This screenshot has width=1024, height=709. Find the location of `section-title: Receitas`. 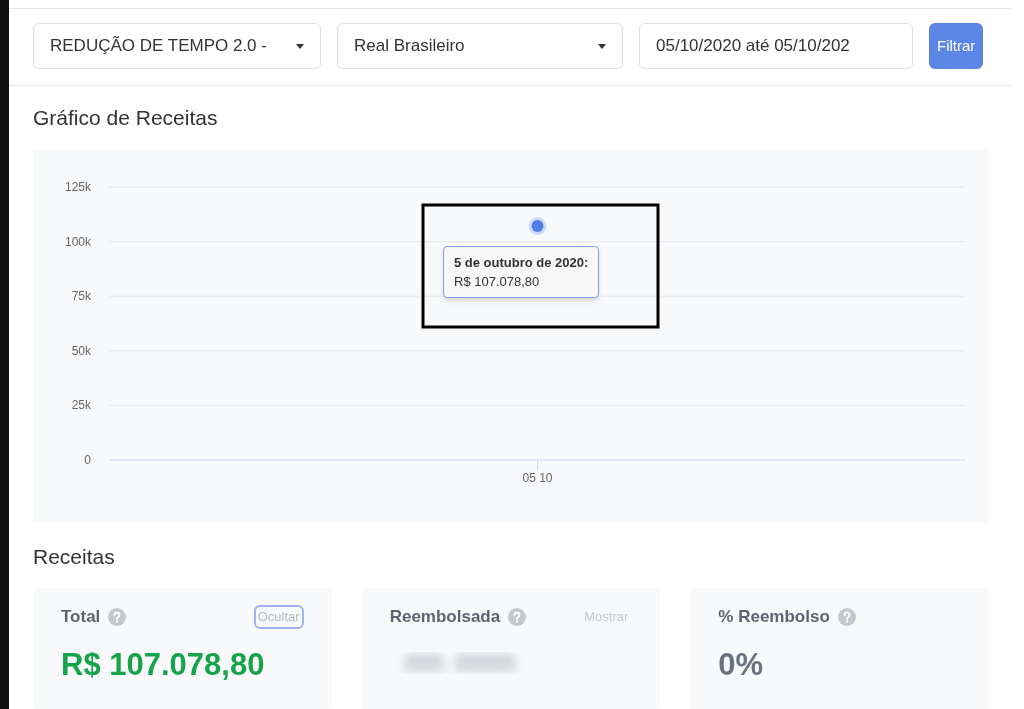

section-title: Receitas is located at coordinates (74, 556).